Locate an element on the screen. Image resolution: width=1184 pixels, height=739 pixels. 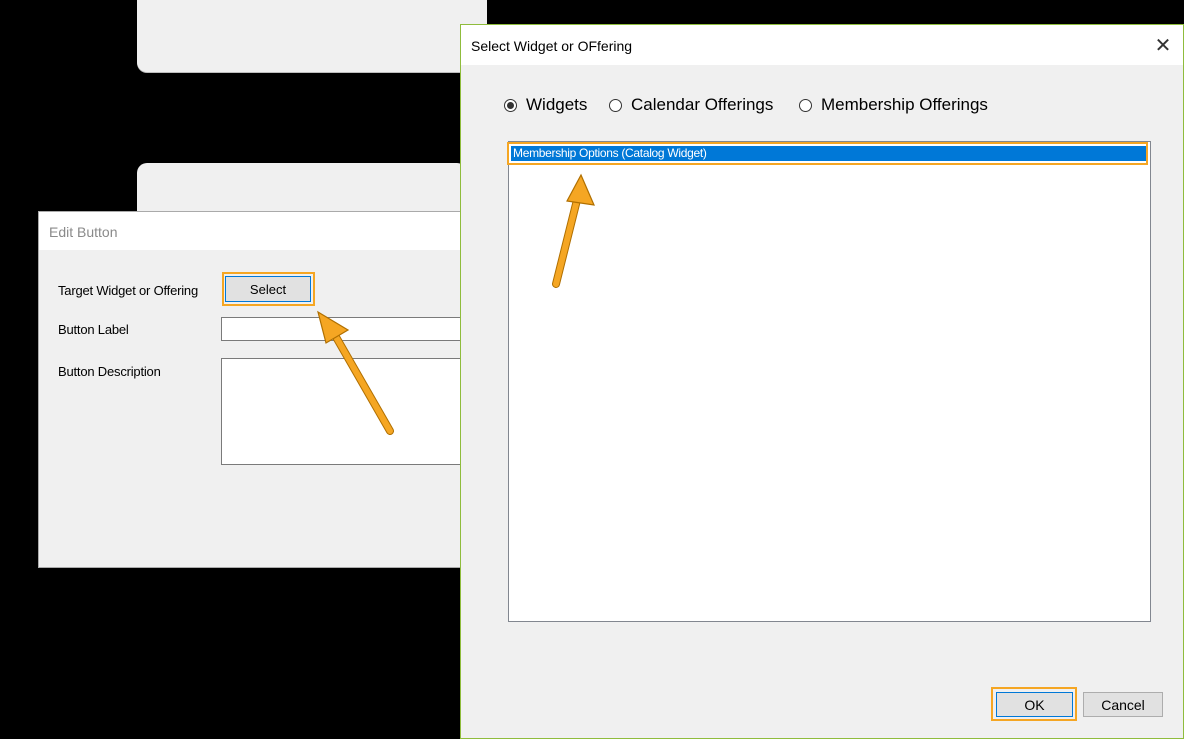
background-window-top is located at coordinates (312, 36).